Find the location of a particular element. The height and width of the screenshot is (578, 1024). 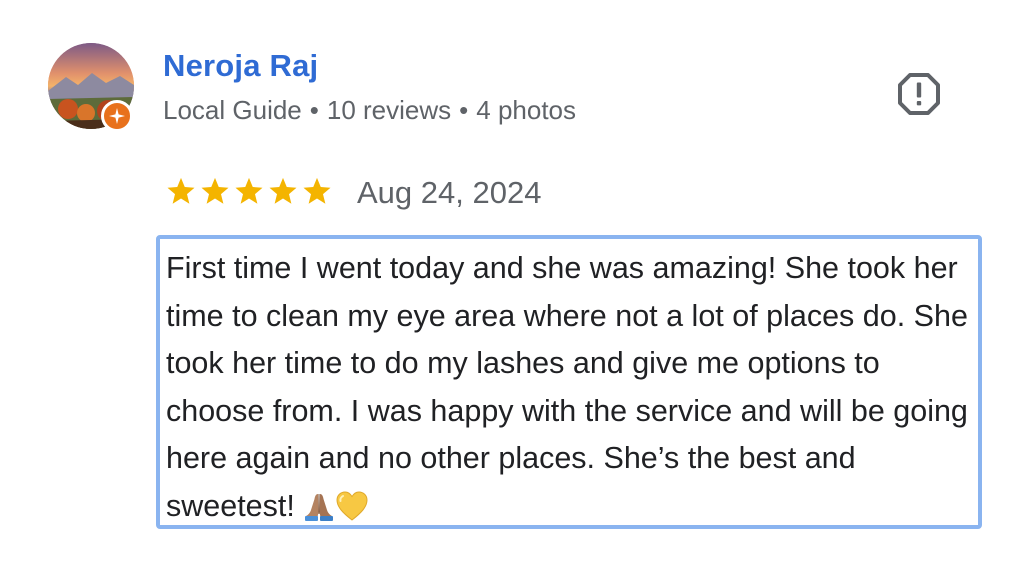

photo-count: 4 photos is located at coordinates (526, 110).